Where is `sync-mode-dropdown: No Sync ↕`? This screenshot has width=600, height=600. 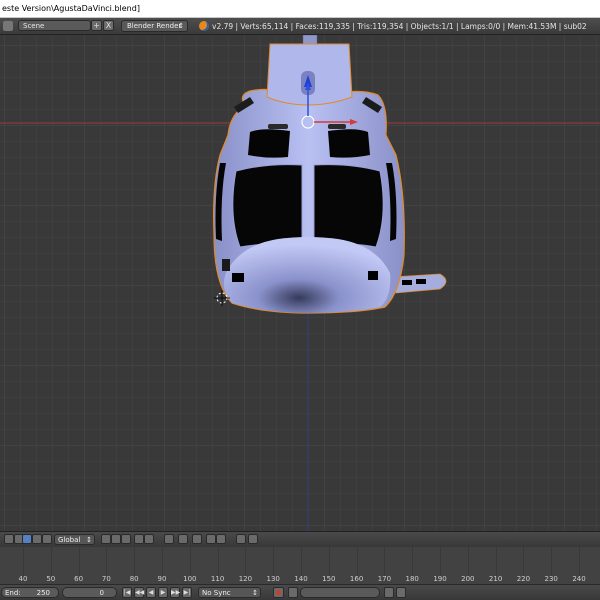
sync-mode-dropdown: No Sync ↕ is located at coordinates (229, 592).